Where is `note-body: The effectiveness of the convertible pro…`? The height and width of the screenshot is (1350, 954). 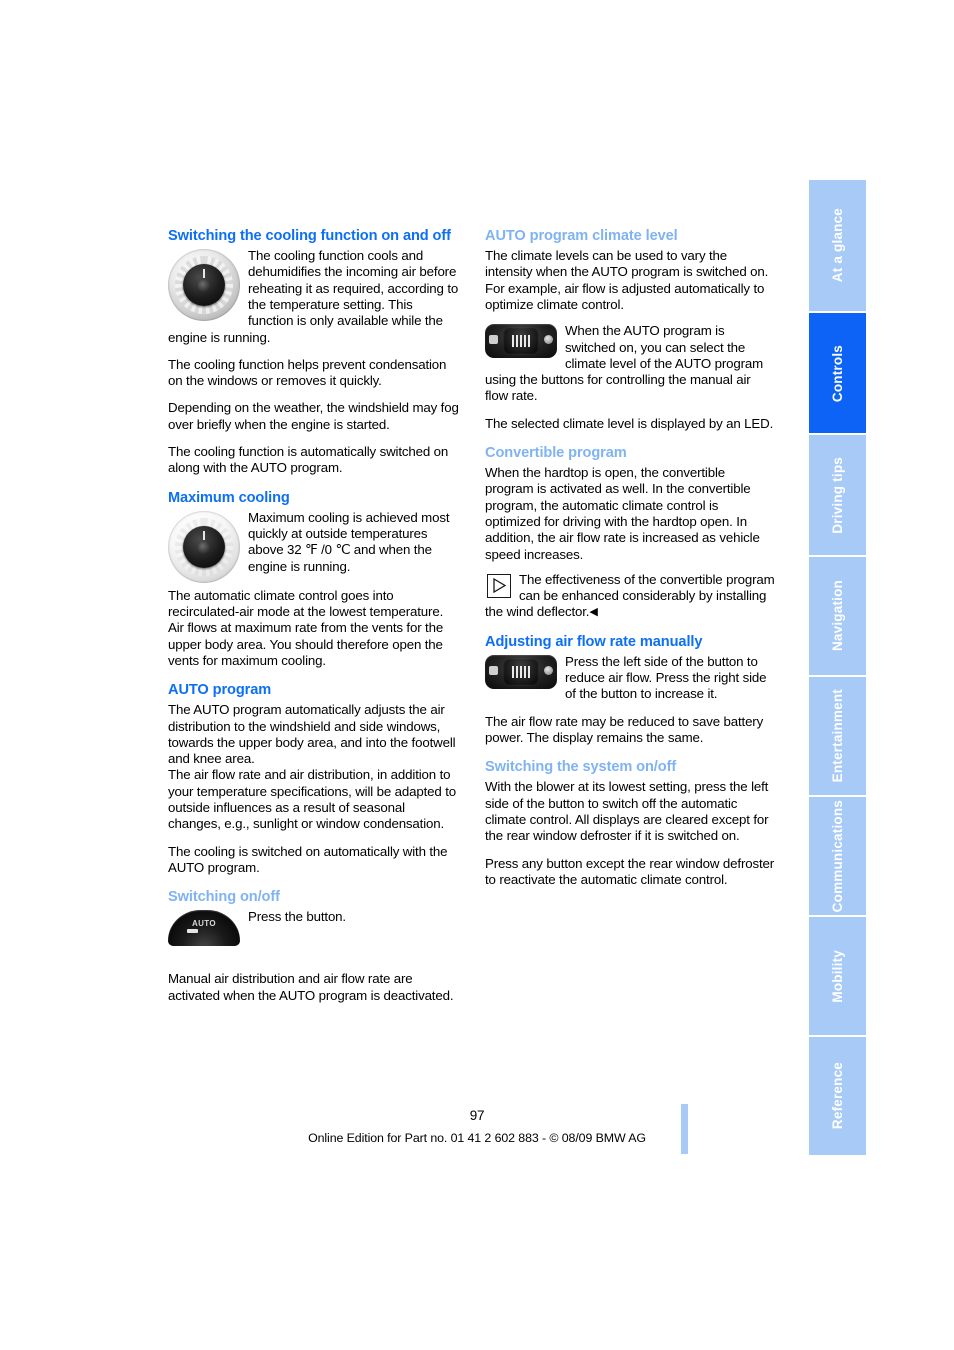
note-body: The effectiveness of the convertible pro… is located at coordinates (630, 595).